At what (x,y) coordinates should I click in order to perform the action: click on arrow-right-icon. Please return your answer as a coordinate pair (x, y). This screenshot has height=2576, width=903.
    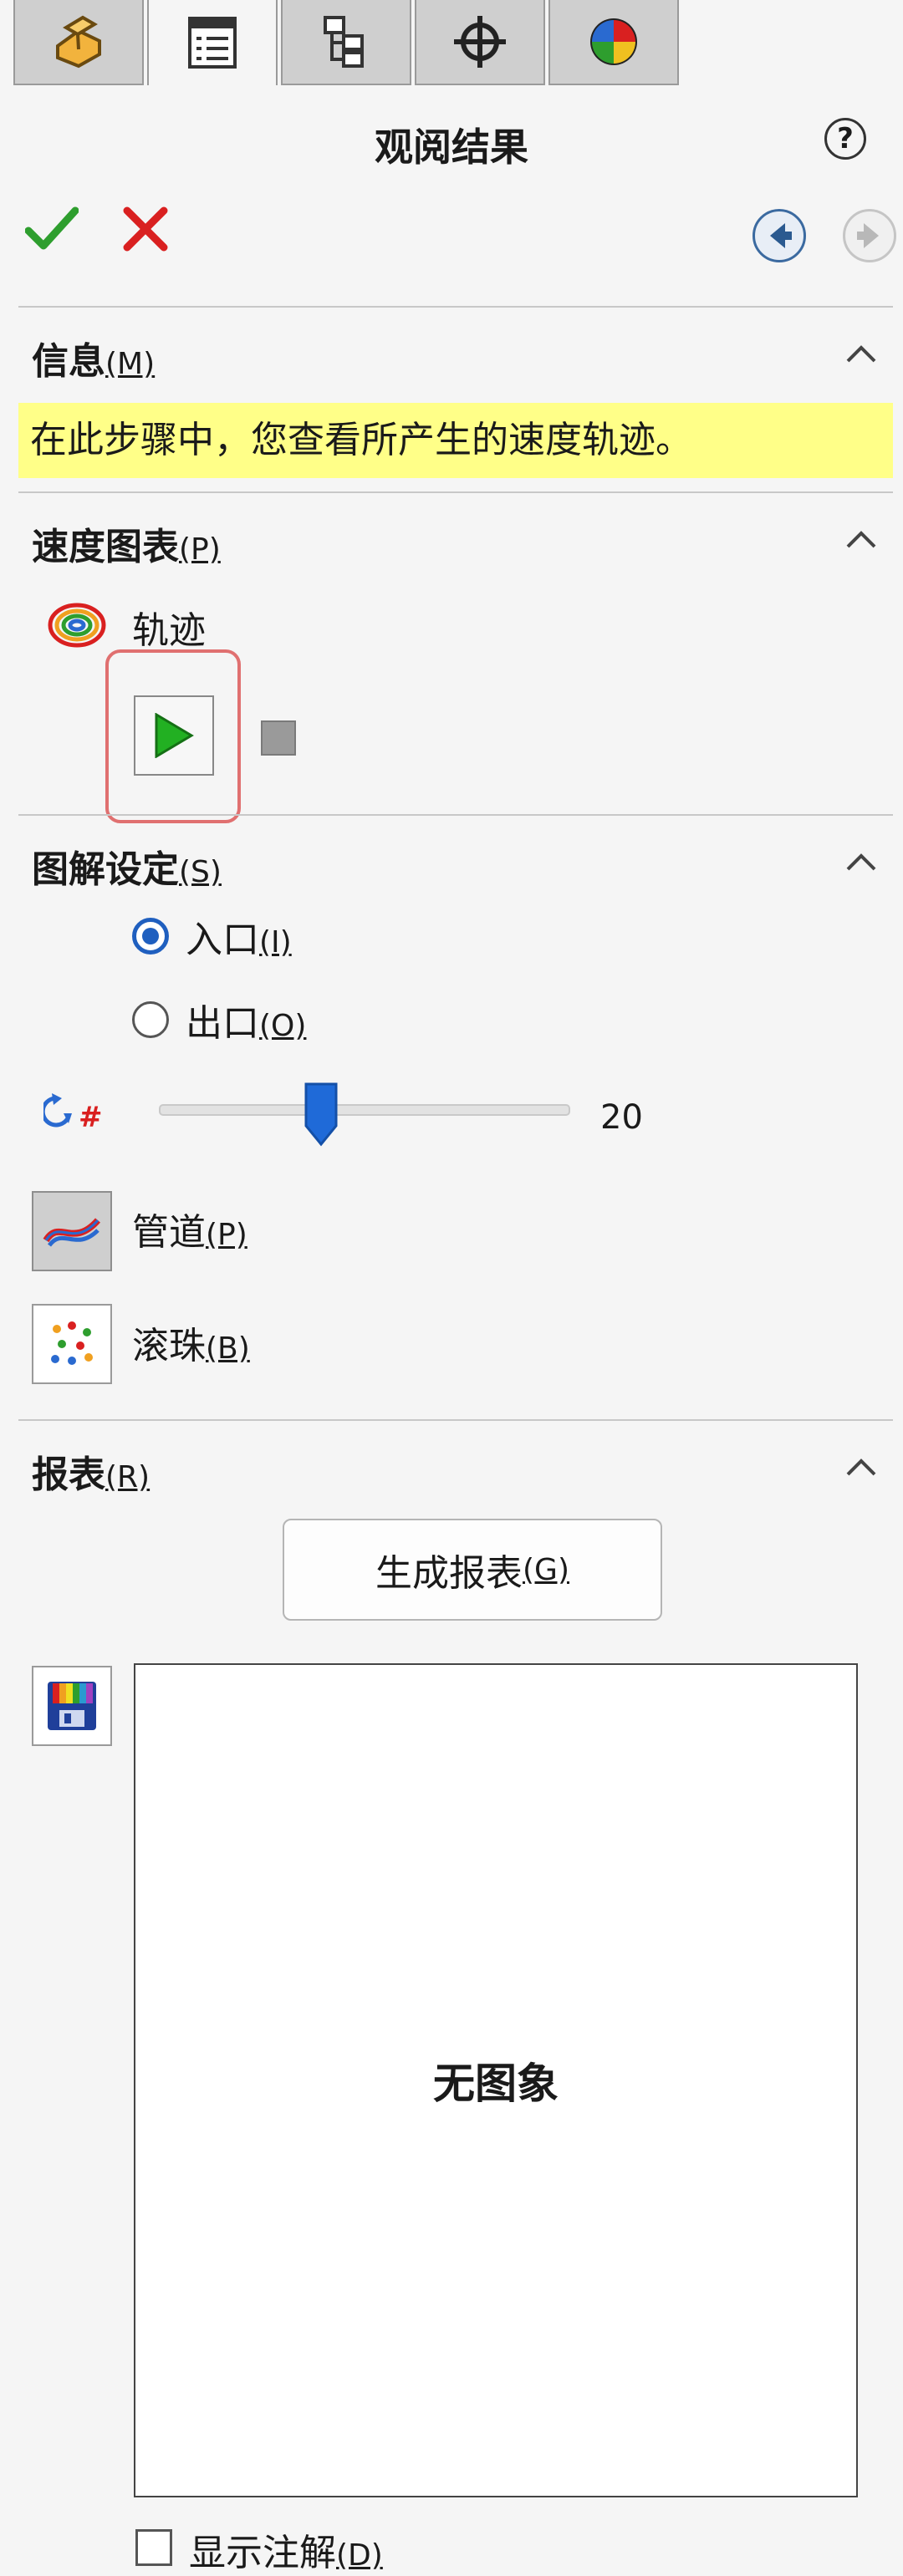
    Looking at the image, I should click on (868, 235).